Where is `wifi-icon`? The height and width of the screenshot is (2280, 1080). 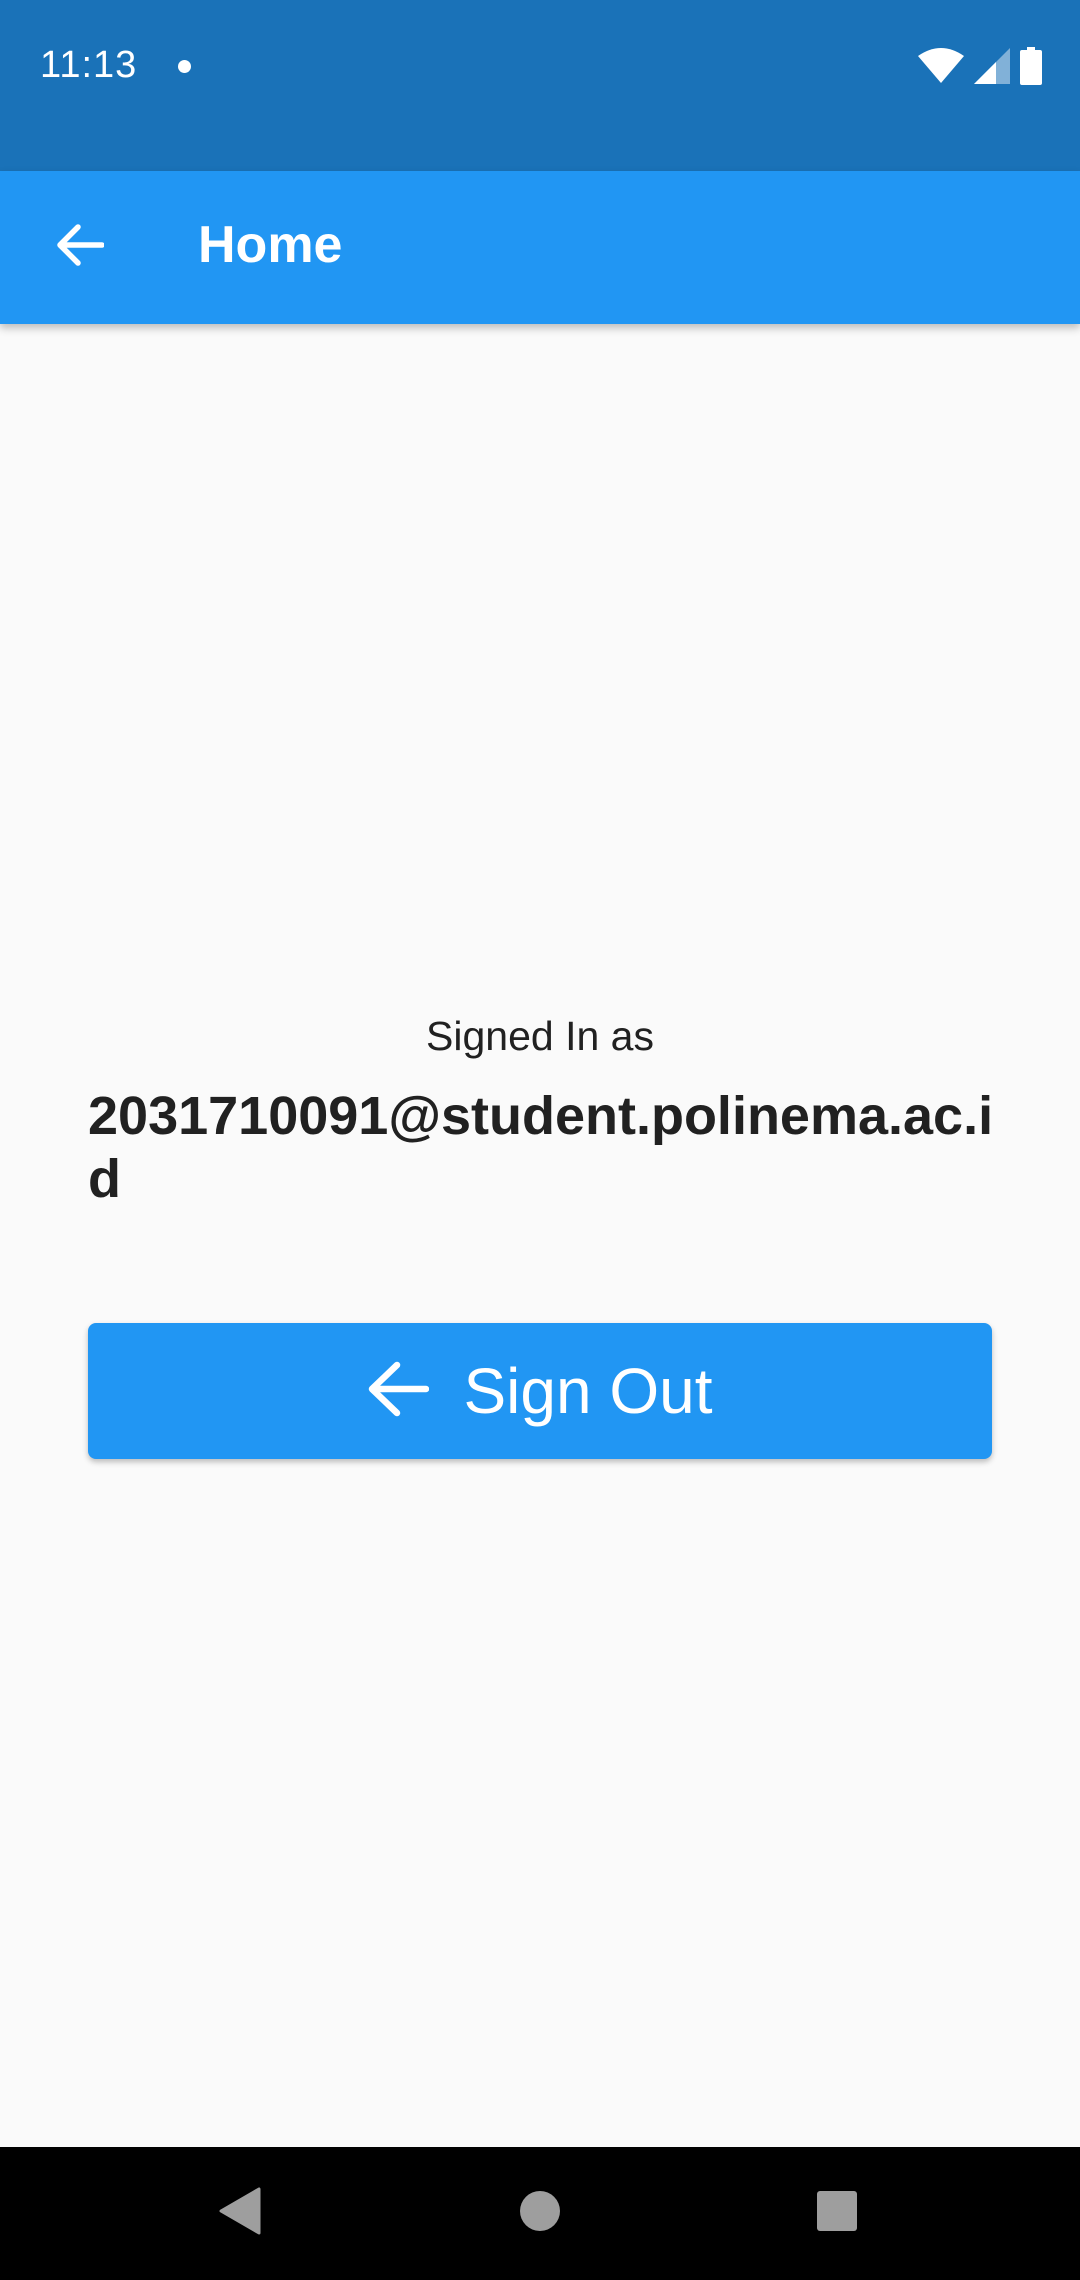
wifi-icon is located at coordinates (941, 68).